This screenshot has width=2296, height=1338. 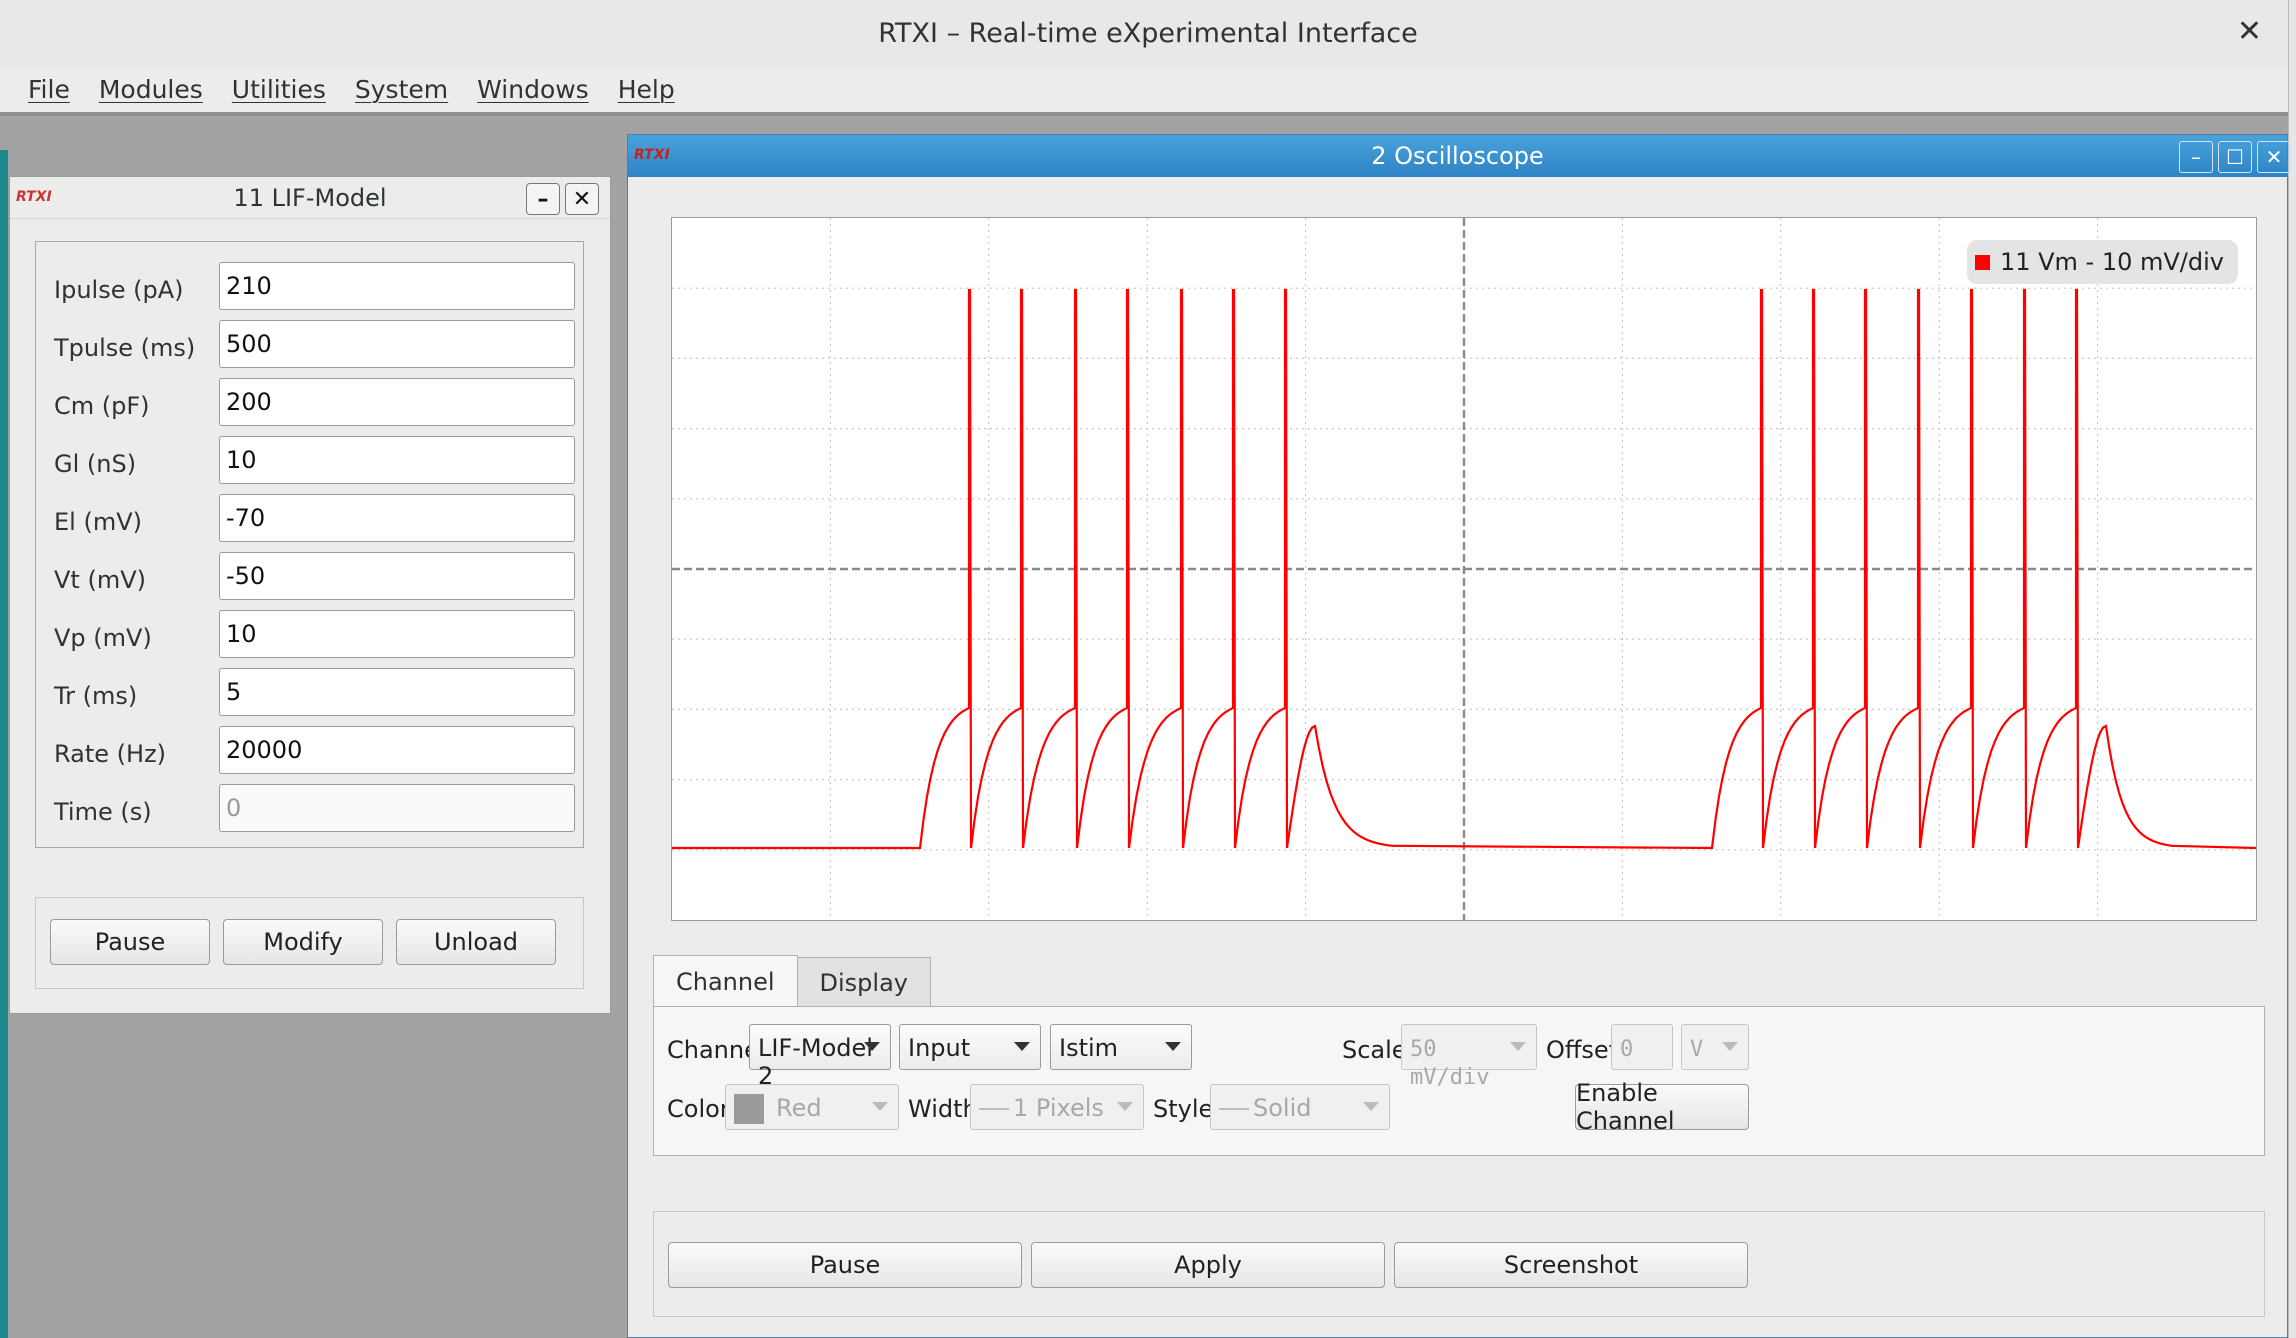 I want to click on window-title: RTXI – Real-time eXperimental Interface, so click(x=1148, y=33).